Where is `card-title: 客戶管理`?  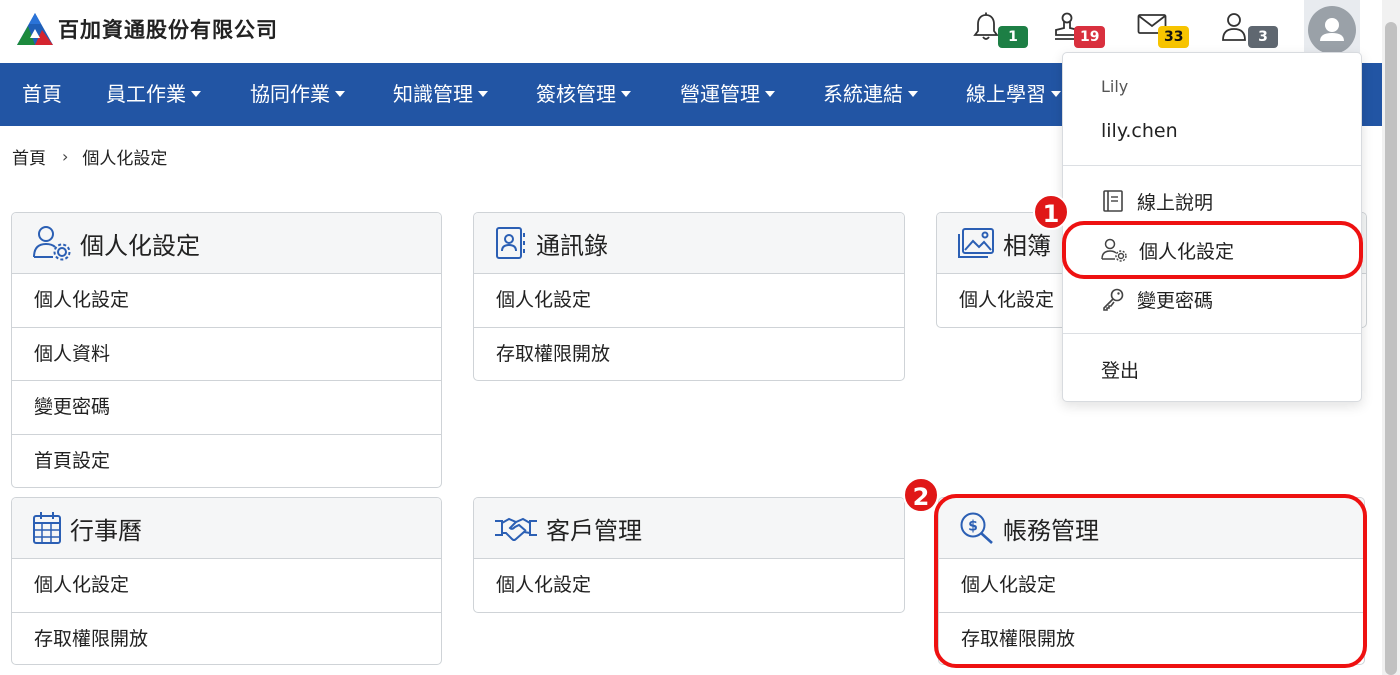 card-title: 客戶管理 is located at coordinates (594, 530).